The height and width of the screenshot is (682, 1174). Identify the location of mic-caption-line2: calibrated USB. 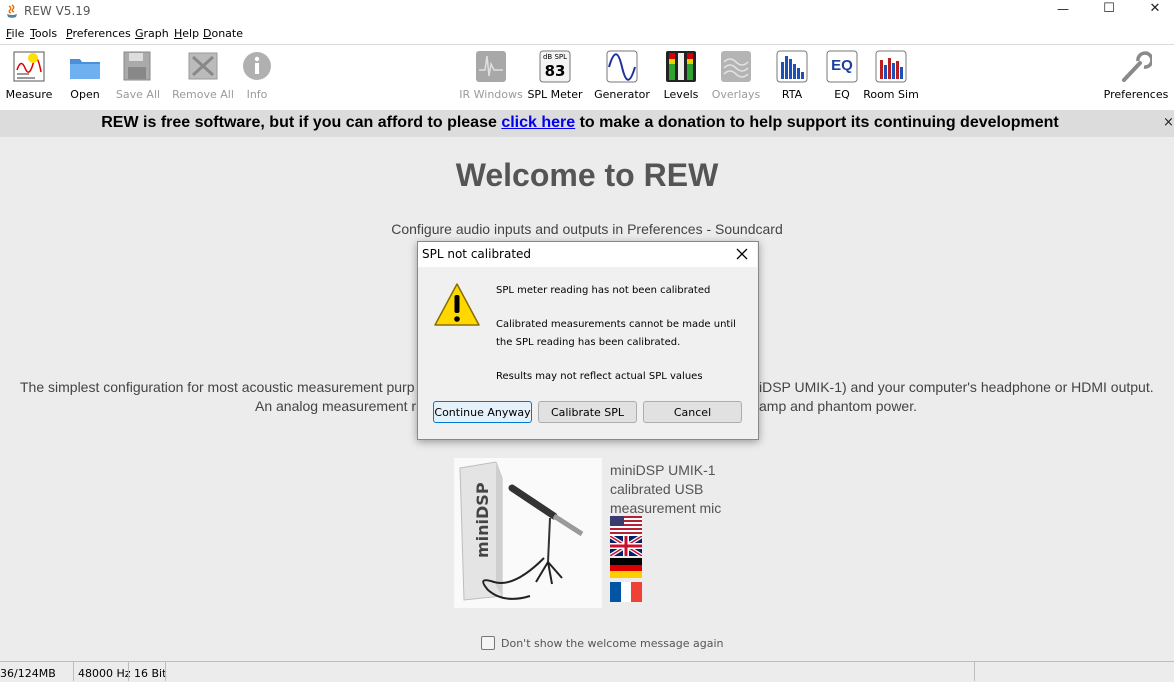
(657, 489).